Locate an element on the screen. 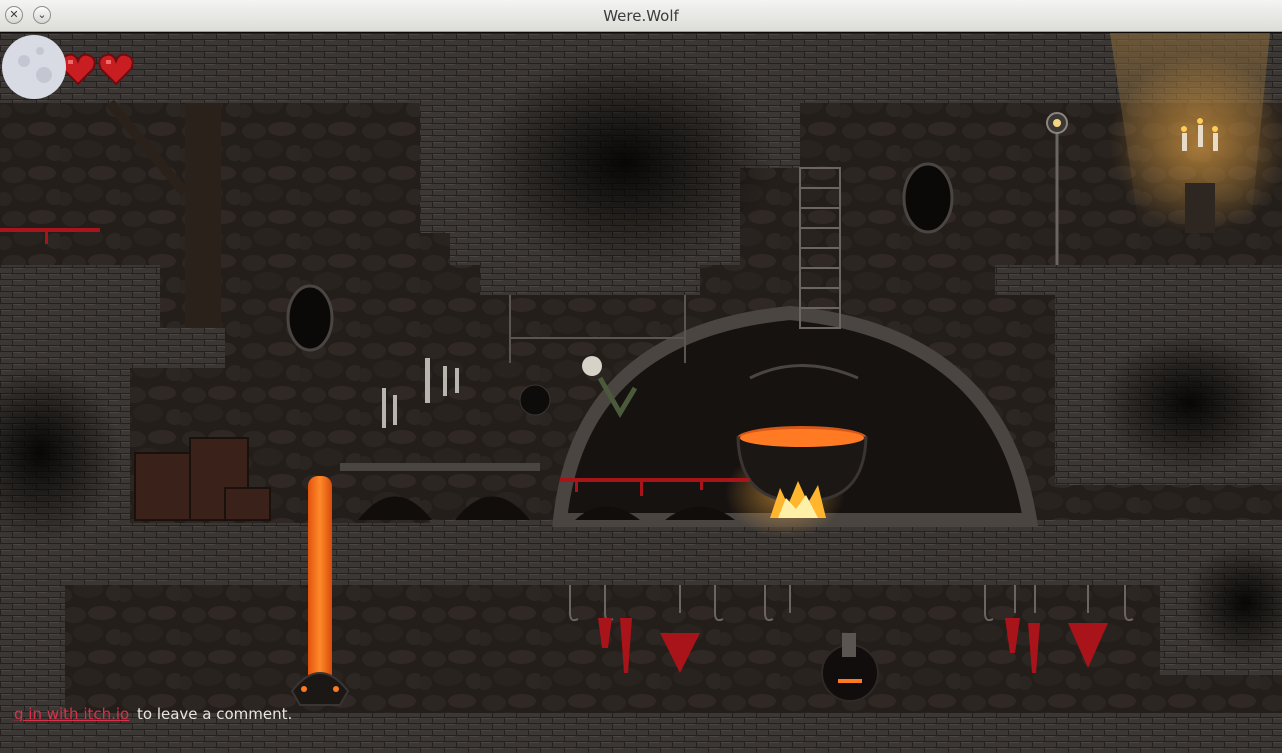  window-title: Were.Wolf is located at coordinates (641, 16).